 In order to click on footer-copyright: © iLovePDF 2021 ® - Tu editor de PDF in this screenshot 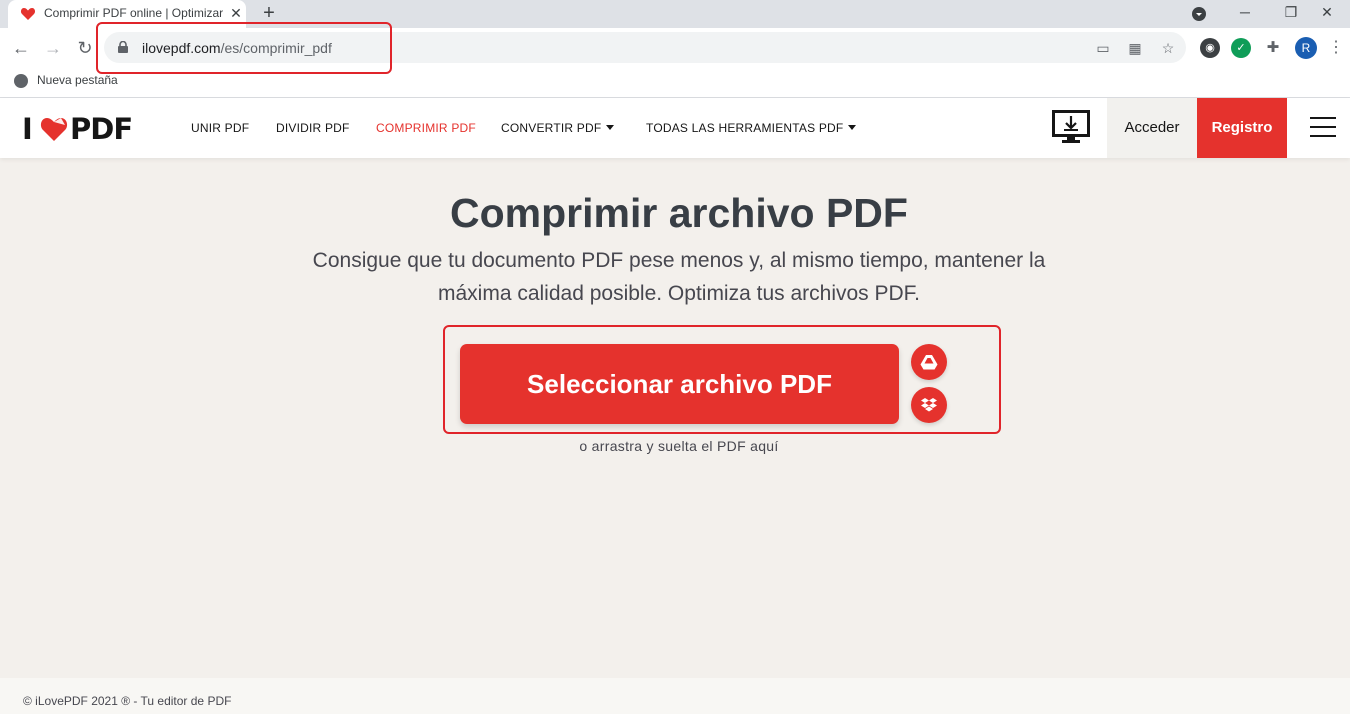, I will do `click(127, 701)`.